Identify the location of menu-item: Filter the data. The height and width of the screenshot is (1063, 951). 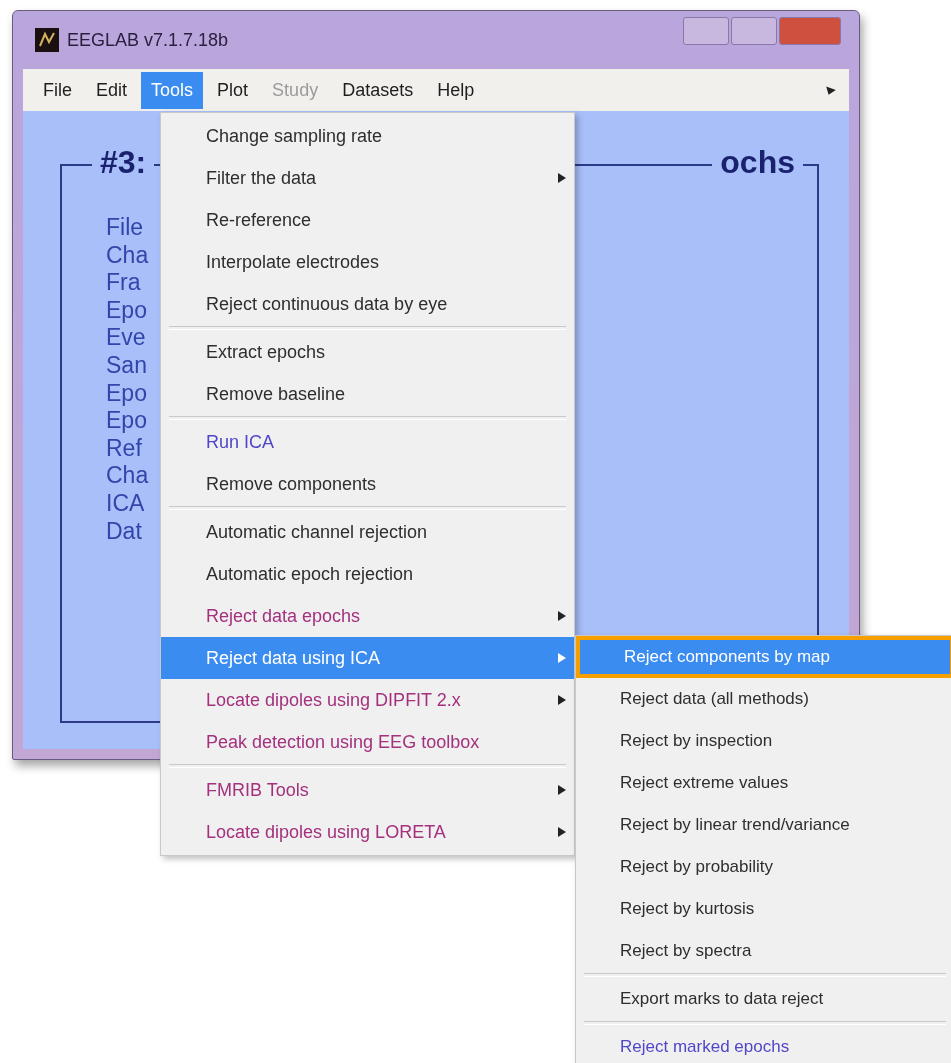
(367, 178).